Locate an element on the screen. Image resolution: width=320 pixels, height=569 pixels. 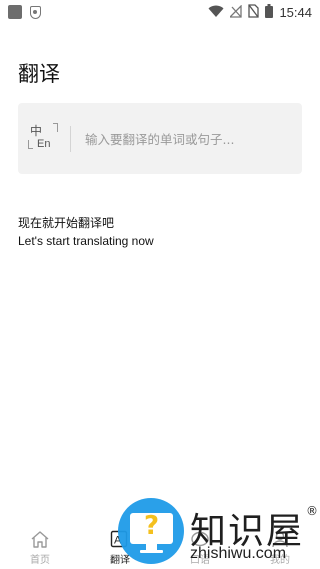
no-sim-icon is located at coordinates (254, 12).